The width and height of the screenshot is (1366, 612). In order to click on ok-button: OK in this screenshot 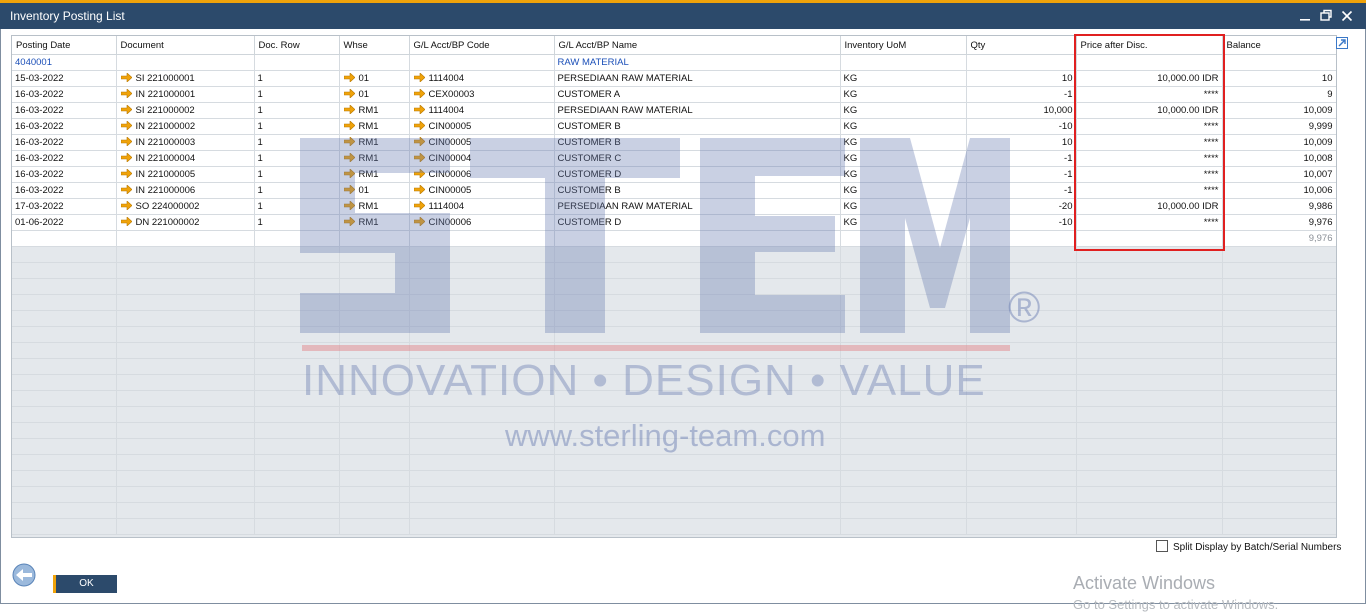, I will do `click(85, 584)`.